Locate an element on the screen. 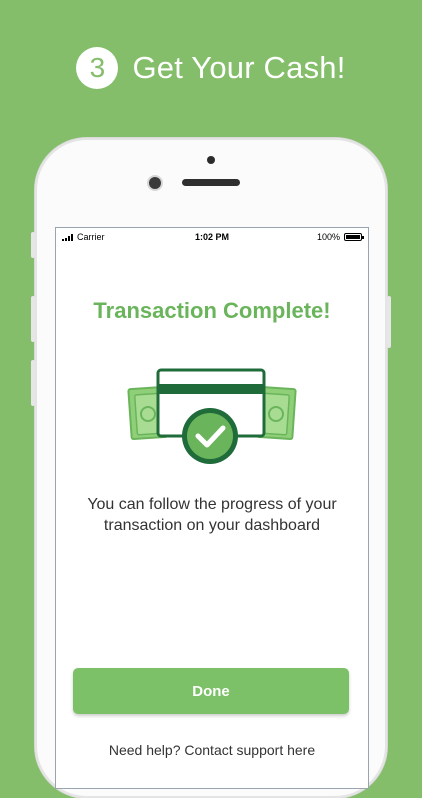 The height and width of the screenshot is (798, 422). phone-power-button is located at coordinates (389, 322).